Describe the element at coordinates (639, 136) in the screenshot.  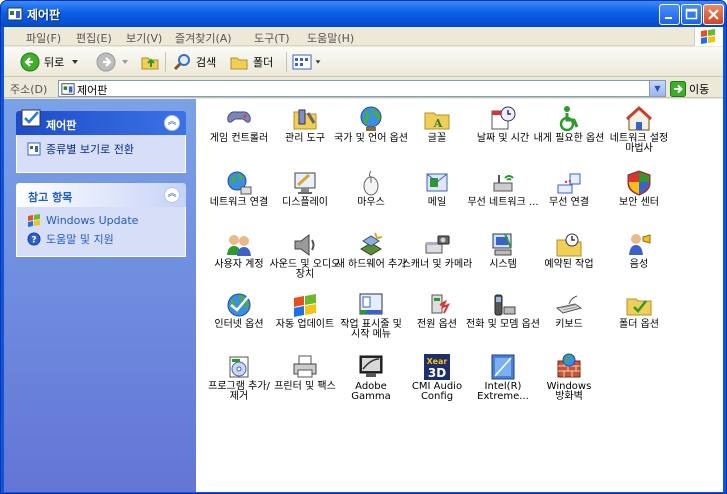
I see `control-panel-item: 네트워크 설정 마법사` at that location.